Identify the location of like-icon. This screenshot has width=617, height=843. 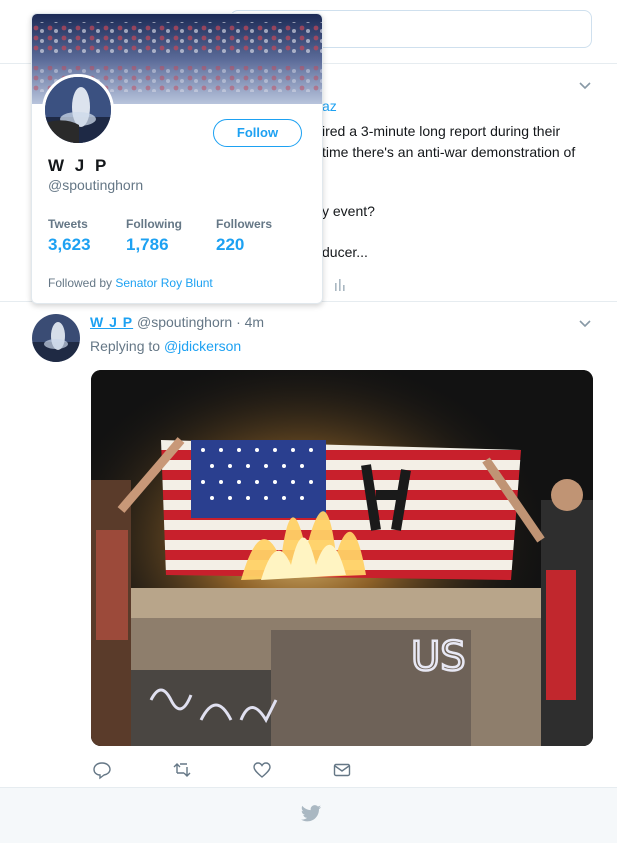
(262, 770).